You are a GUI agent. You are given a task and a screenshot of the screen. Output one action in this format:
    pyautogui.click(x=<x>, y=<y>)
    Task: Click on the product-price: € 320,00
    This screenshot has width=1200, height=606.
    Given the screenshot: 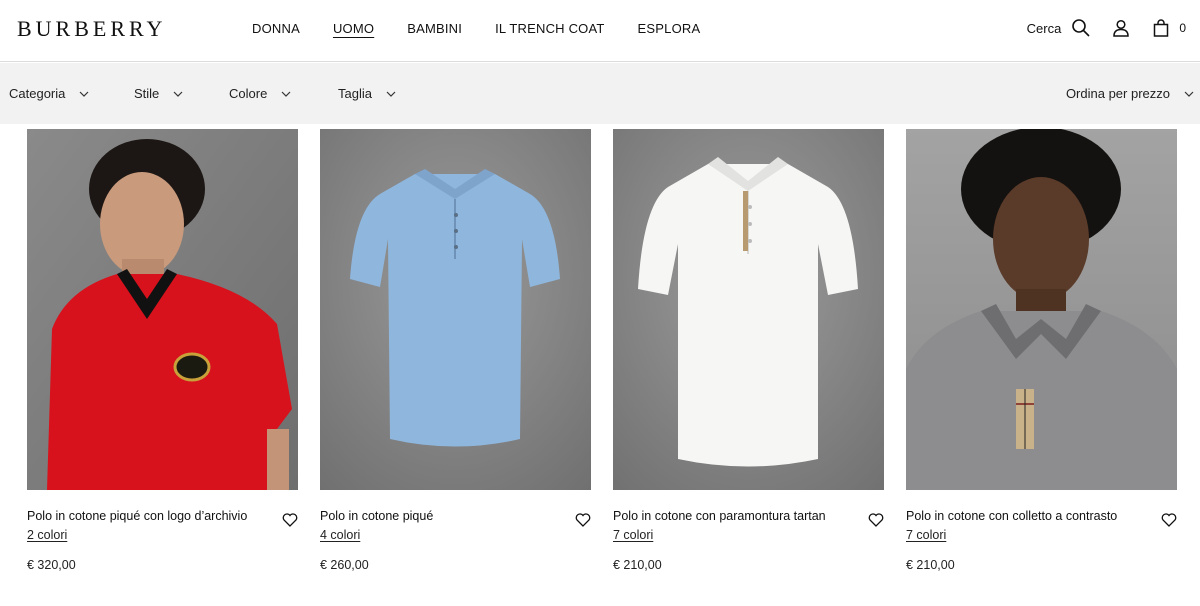 What is the action you would take?
    pyautogui.click(x=51, y=565)
    